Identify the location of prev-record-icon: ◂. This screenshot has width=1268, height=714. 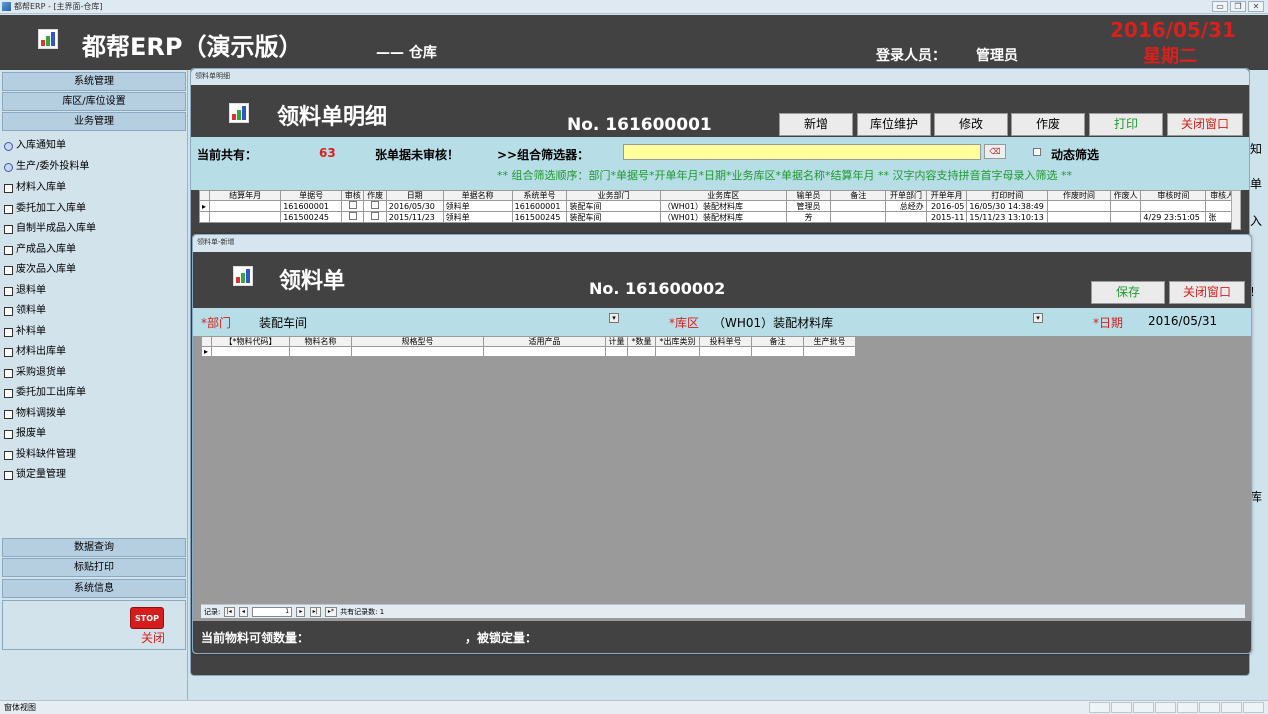
(243, 612).